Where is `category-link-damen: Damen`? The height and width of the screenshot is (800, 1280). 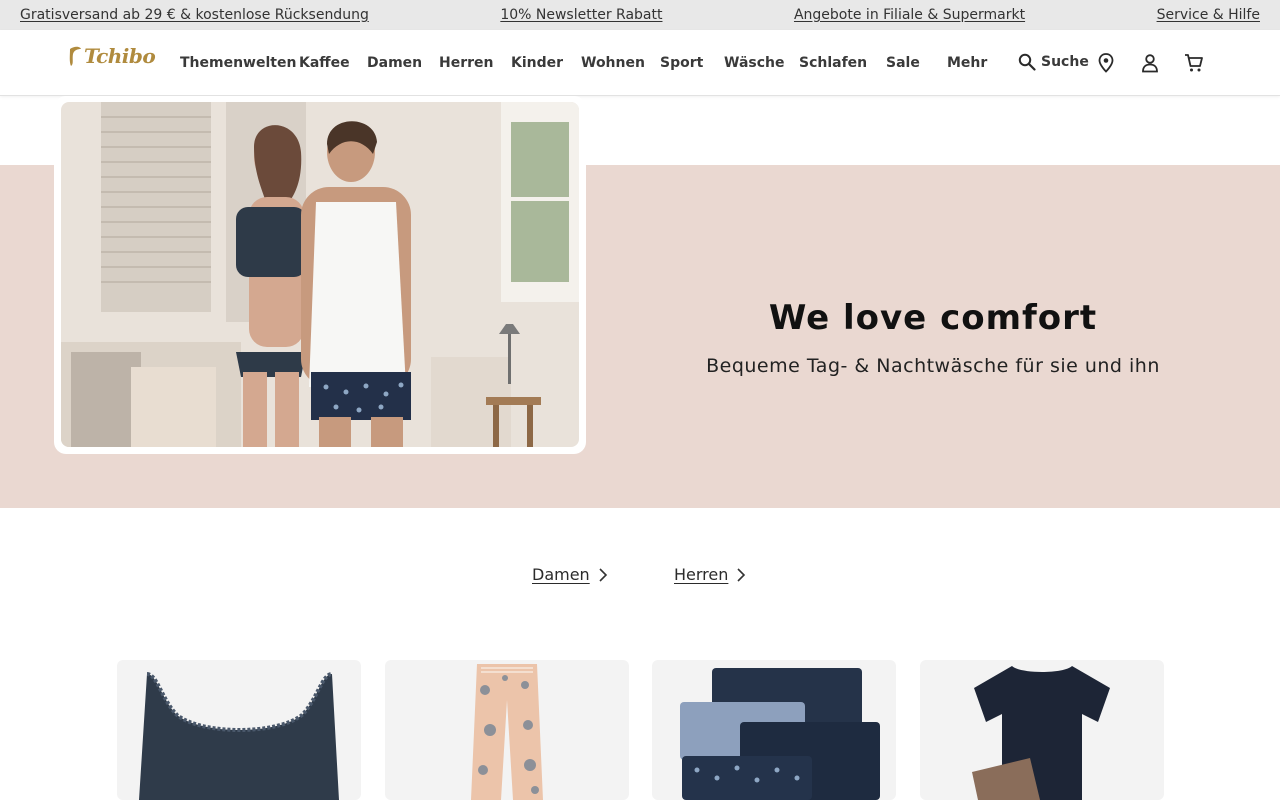 category-link-damen: Damen is located at coordinates (570, 574).